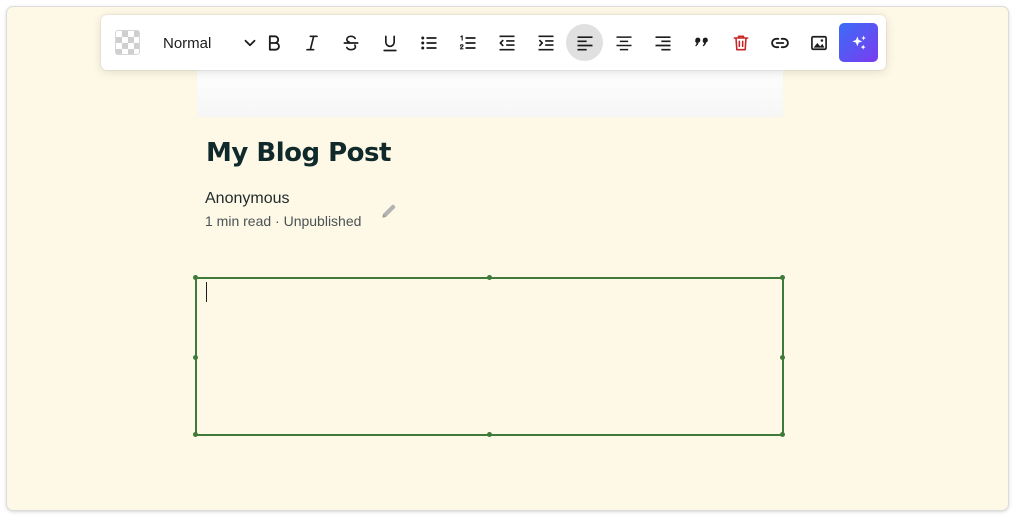 This screenshot has height=517, width=1016. What do you see at coordinates (782, 434) in the screenshot?
I see `resize-handle-bottom-right` at bounding box center [782, 434].